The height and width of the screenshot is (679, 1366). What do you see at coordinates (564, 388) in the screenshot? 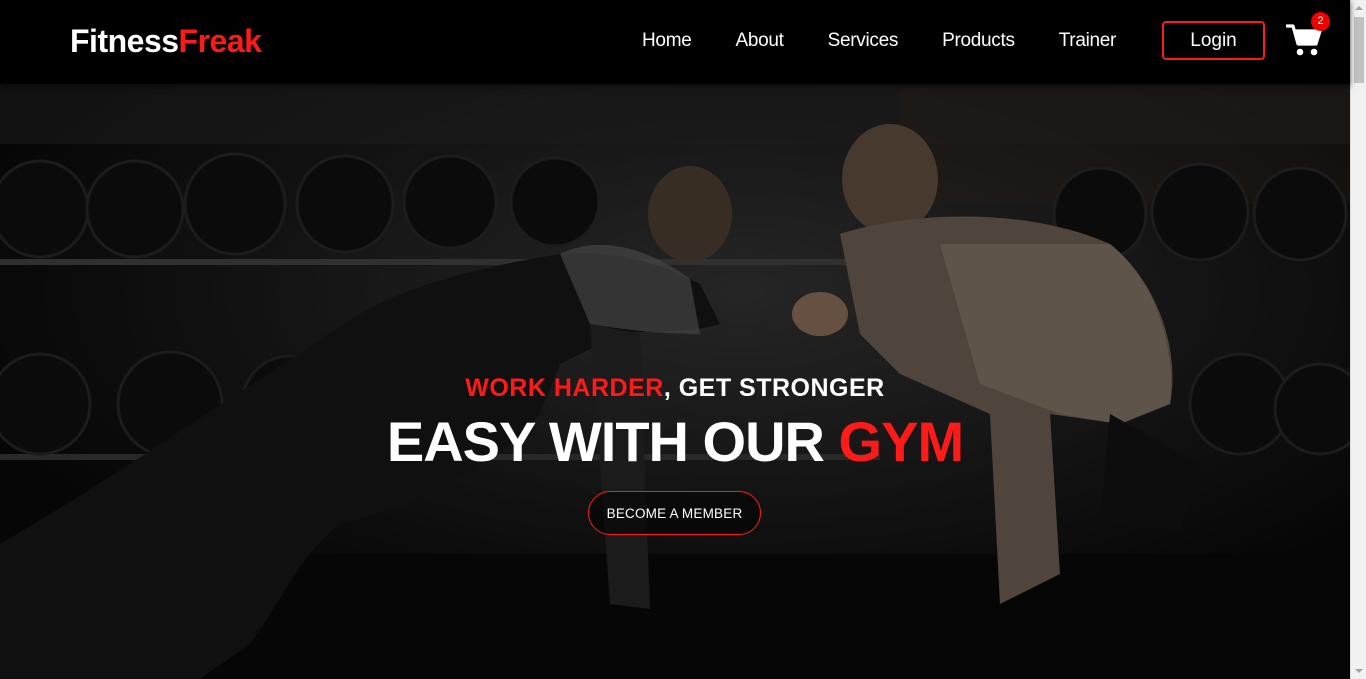
I see `tagline-highlight: WORK HARDER` at bounding box center [564, 388].